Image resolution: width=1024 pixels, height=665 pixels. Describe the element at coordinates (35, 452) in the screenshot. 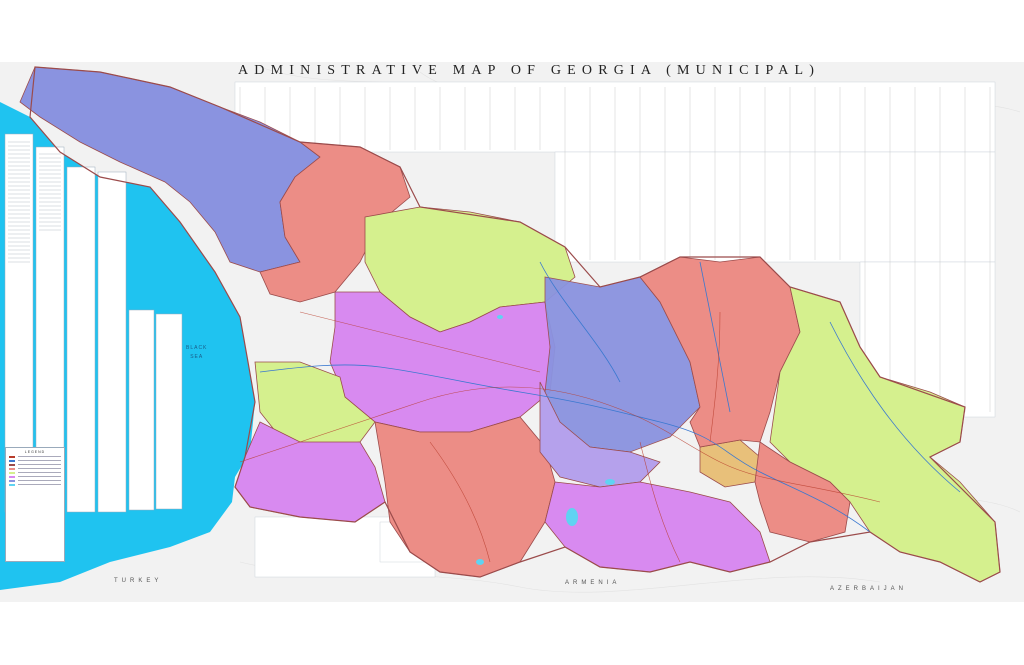

I see `legend-title: LEGEND` at that location.